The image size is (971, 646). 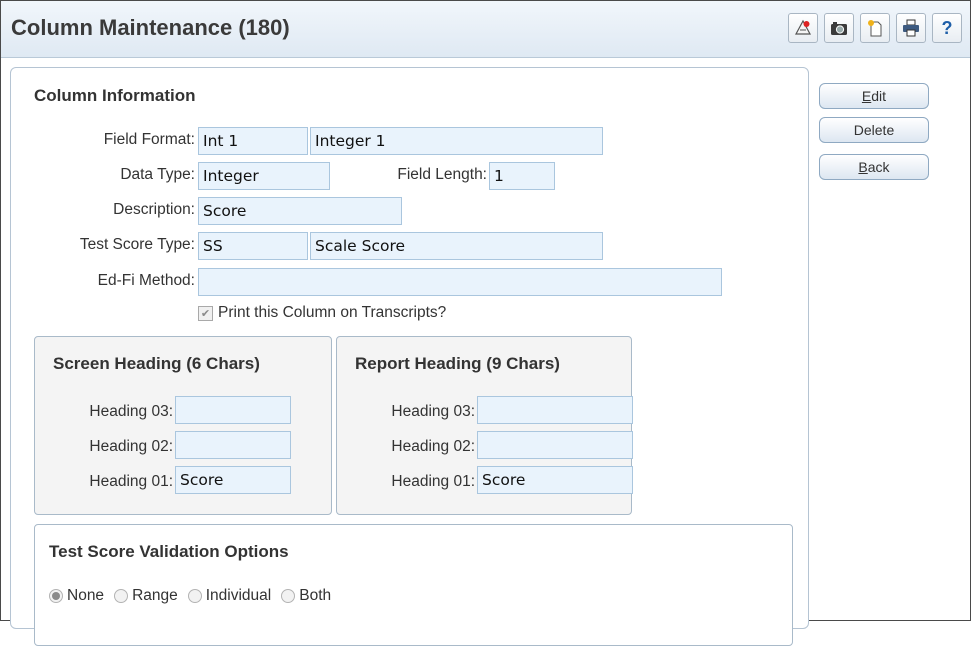 What do you see at coordinates (555, 445) in the screenshot?
I see `report-heading-02-field` at bounding box center [555, 445].